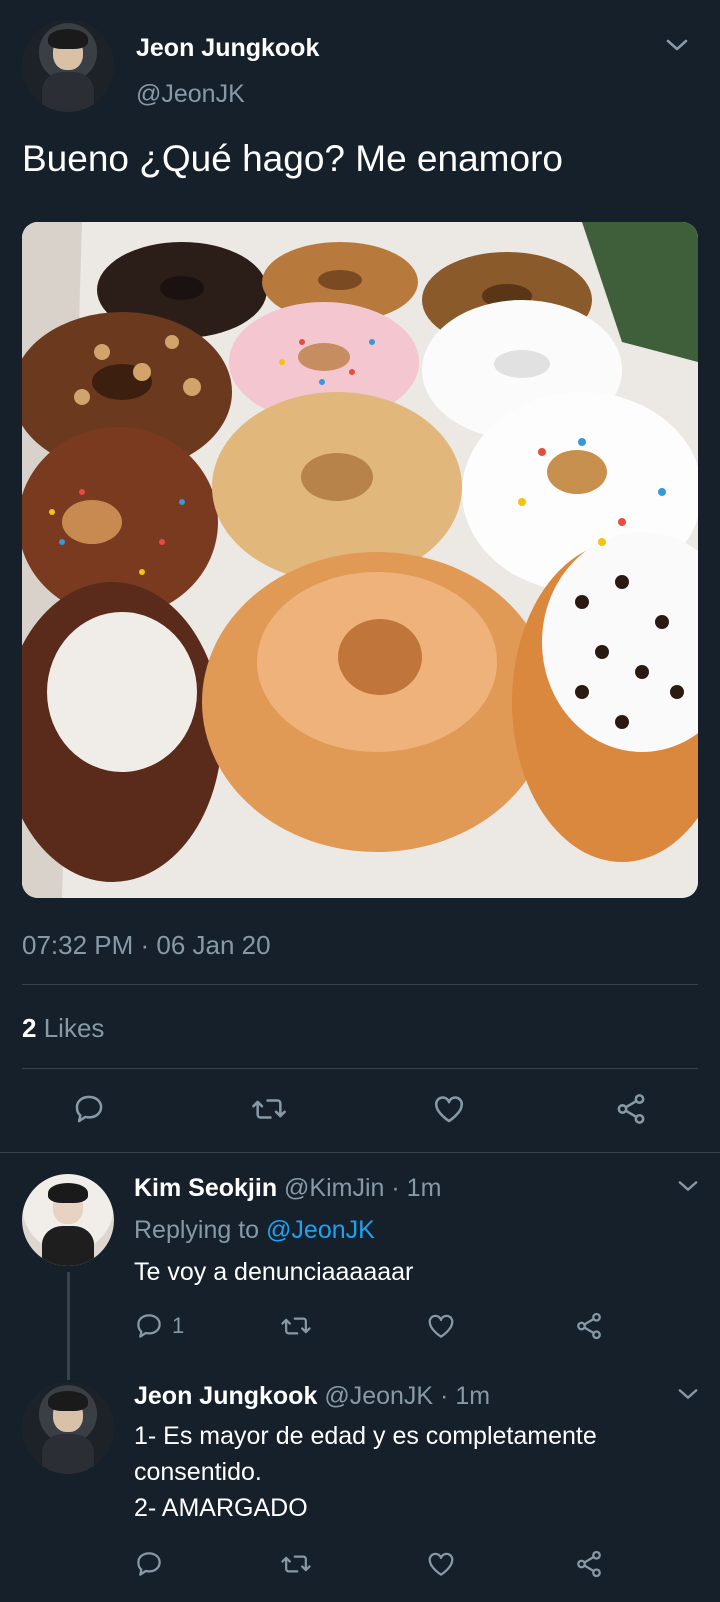  Describe the element at coordinates (68, 1326) in the screenshot. I see `thread-connector` at that location.